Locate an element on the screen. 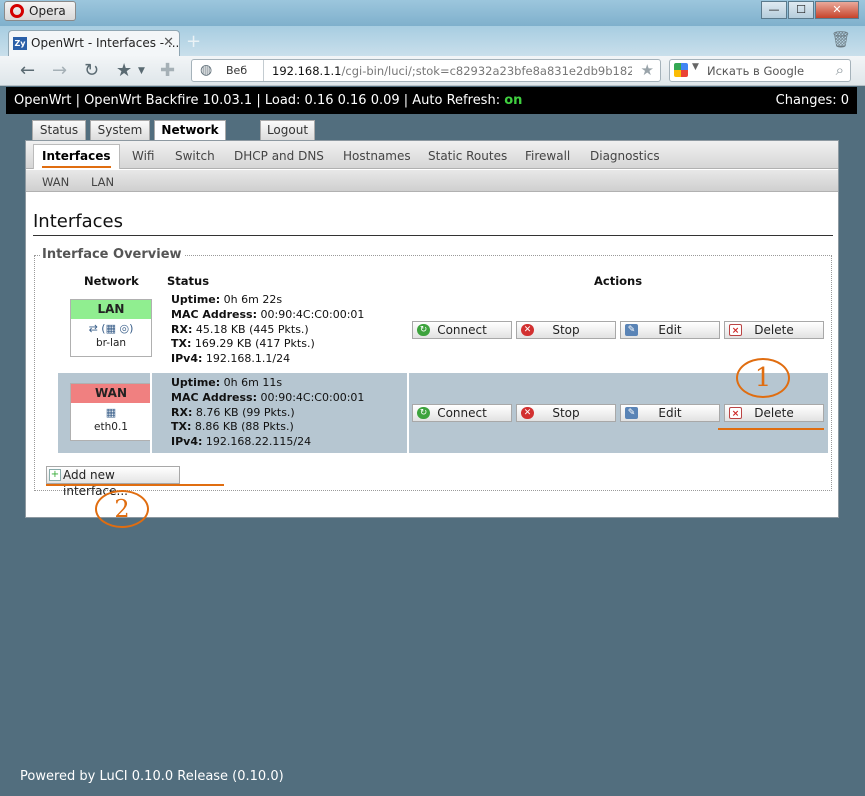 Image resolution: width=865 pixels, height=796 pixels. tab-switch: Switch is located at coordinates (195, 155).